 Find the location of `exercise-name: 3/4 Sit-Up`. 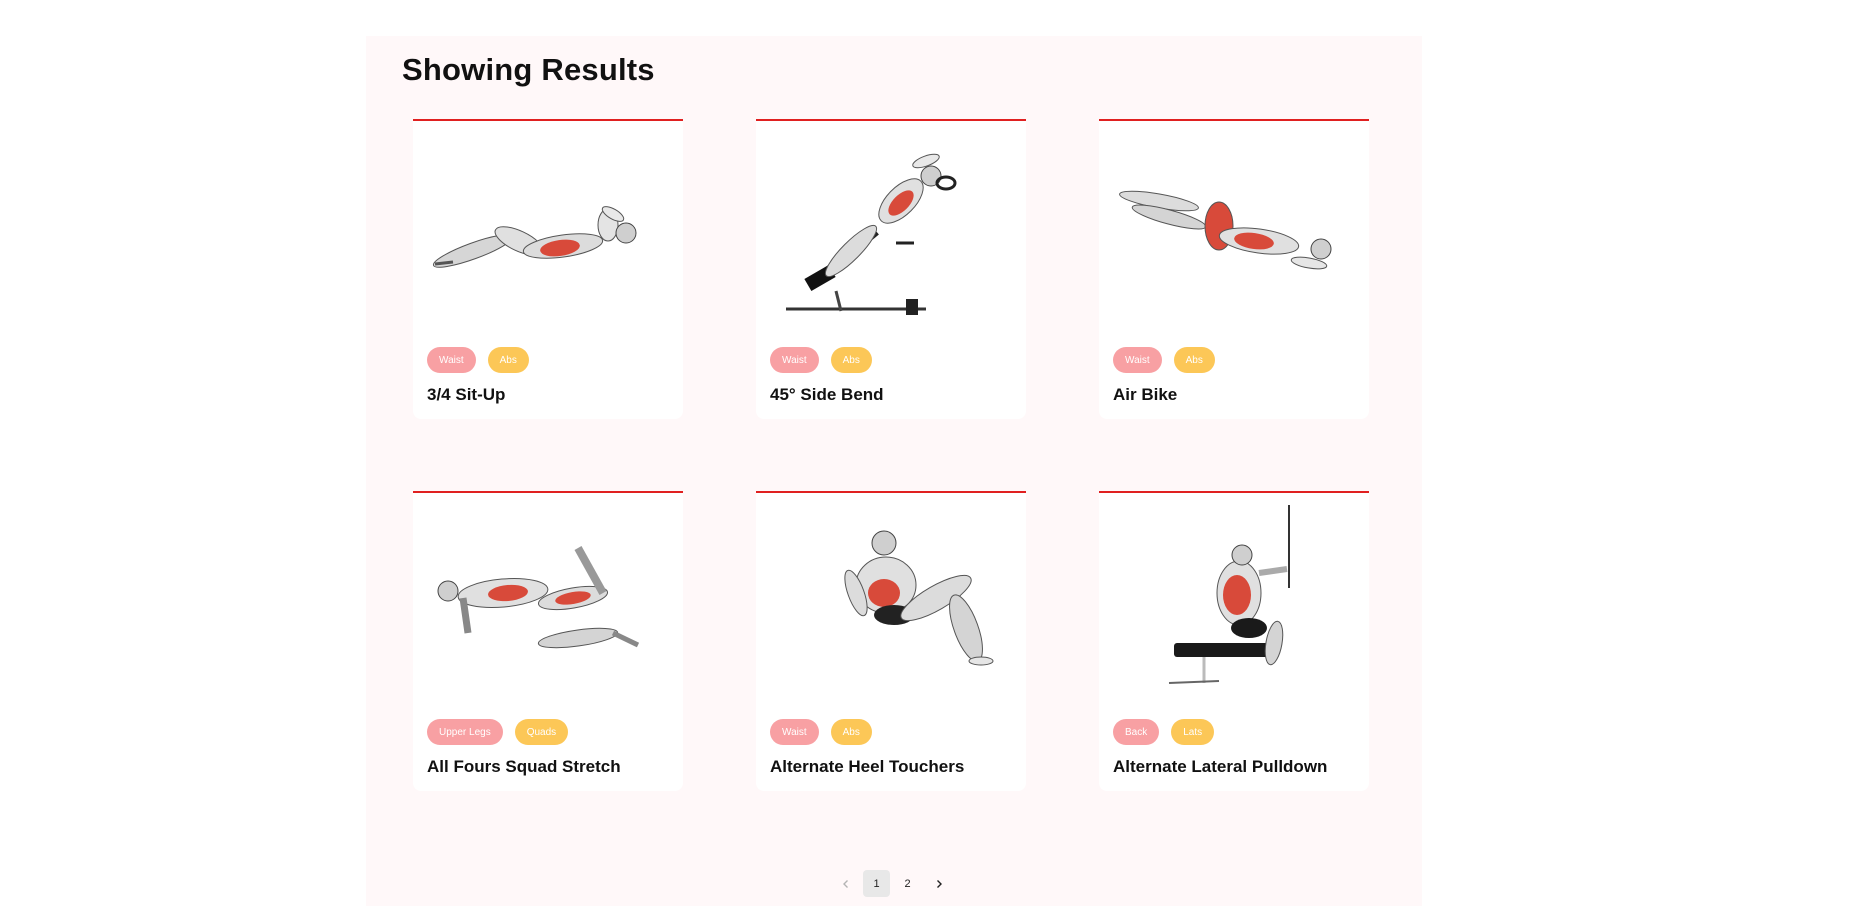

exercise-name: 3/4 Sit-Up is located at coordinates (466, 394).